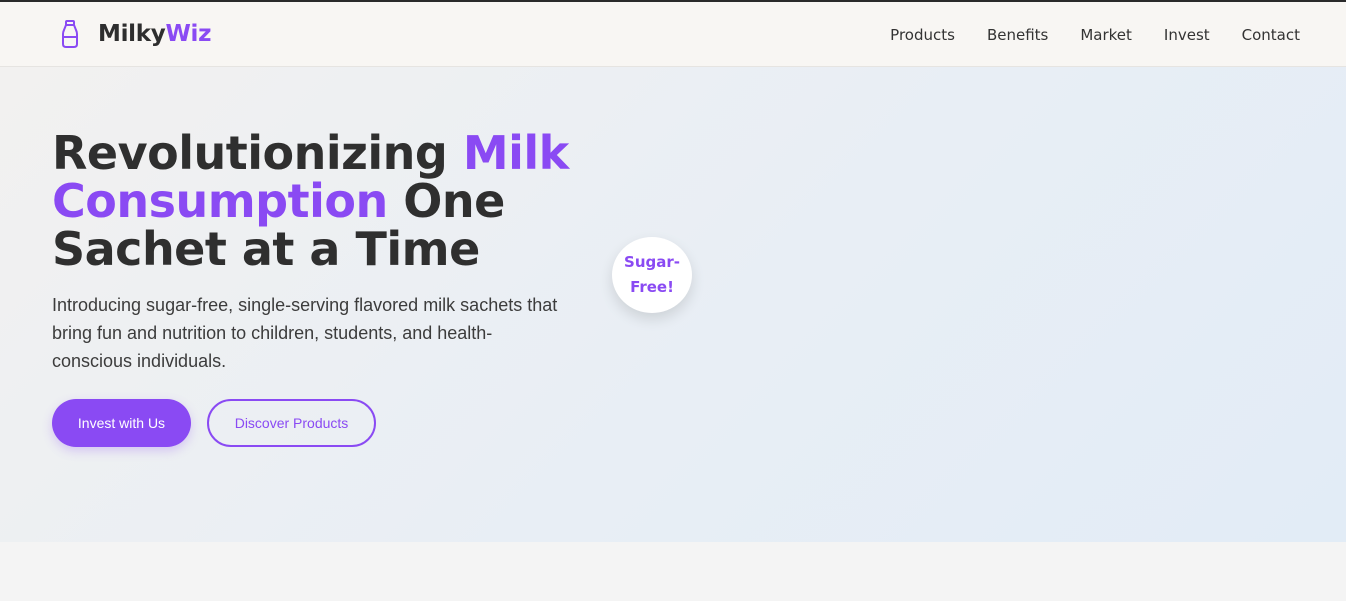  I want to click on invest-button: Invest with Us, so click(121, 423).